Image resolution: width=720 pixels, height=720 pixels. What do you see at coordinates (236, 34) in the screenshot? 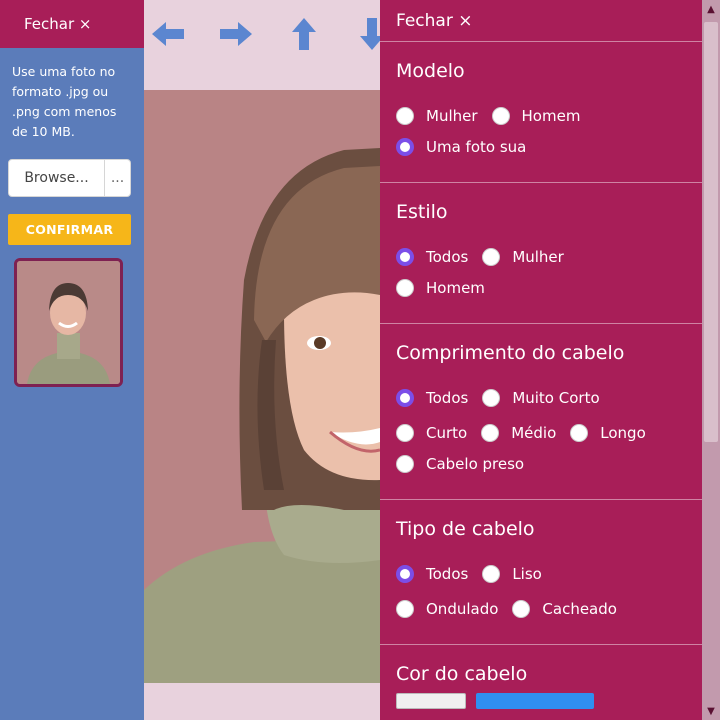
I see `arrow-right-icon` at bounding box center [236, 34].